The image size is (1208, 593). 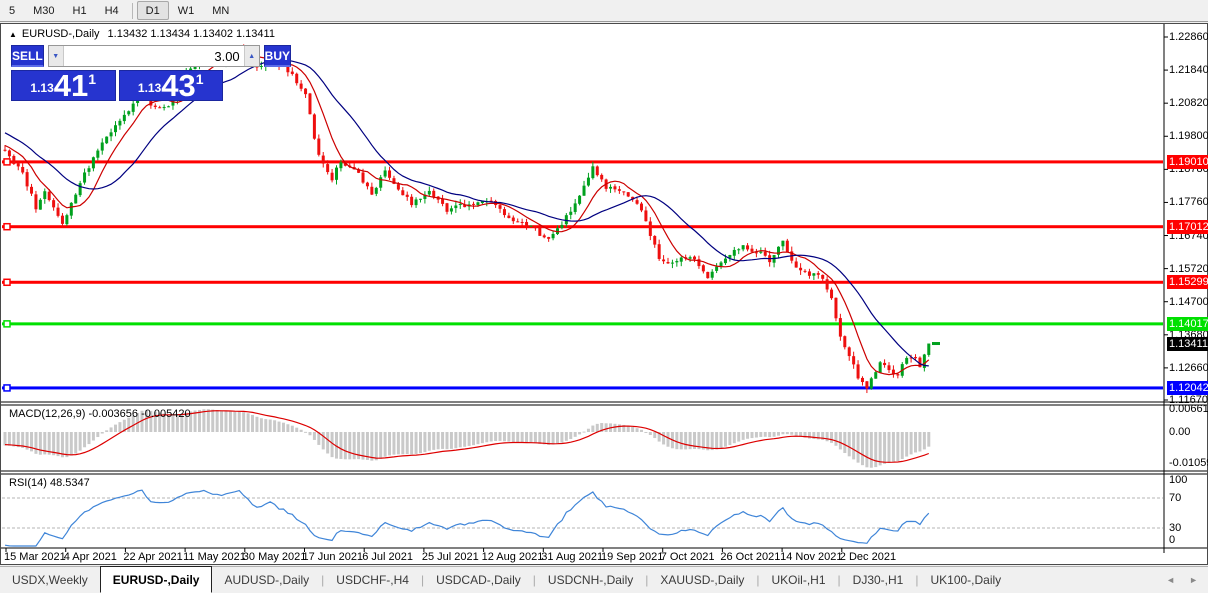 What do you see at coordinates (1170, 580) in the screenshot?
I see `tab-scroll-left-icon: ◄` at bounding box center [1170, 580].